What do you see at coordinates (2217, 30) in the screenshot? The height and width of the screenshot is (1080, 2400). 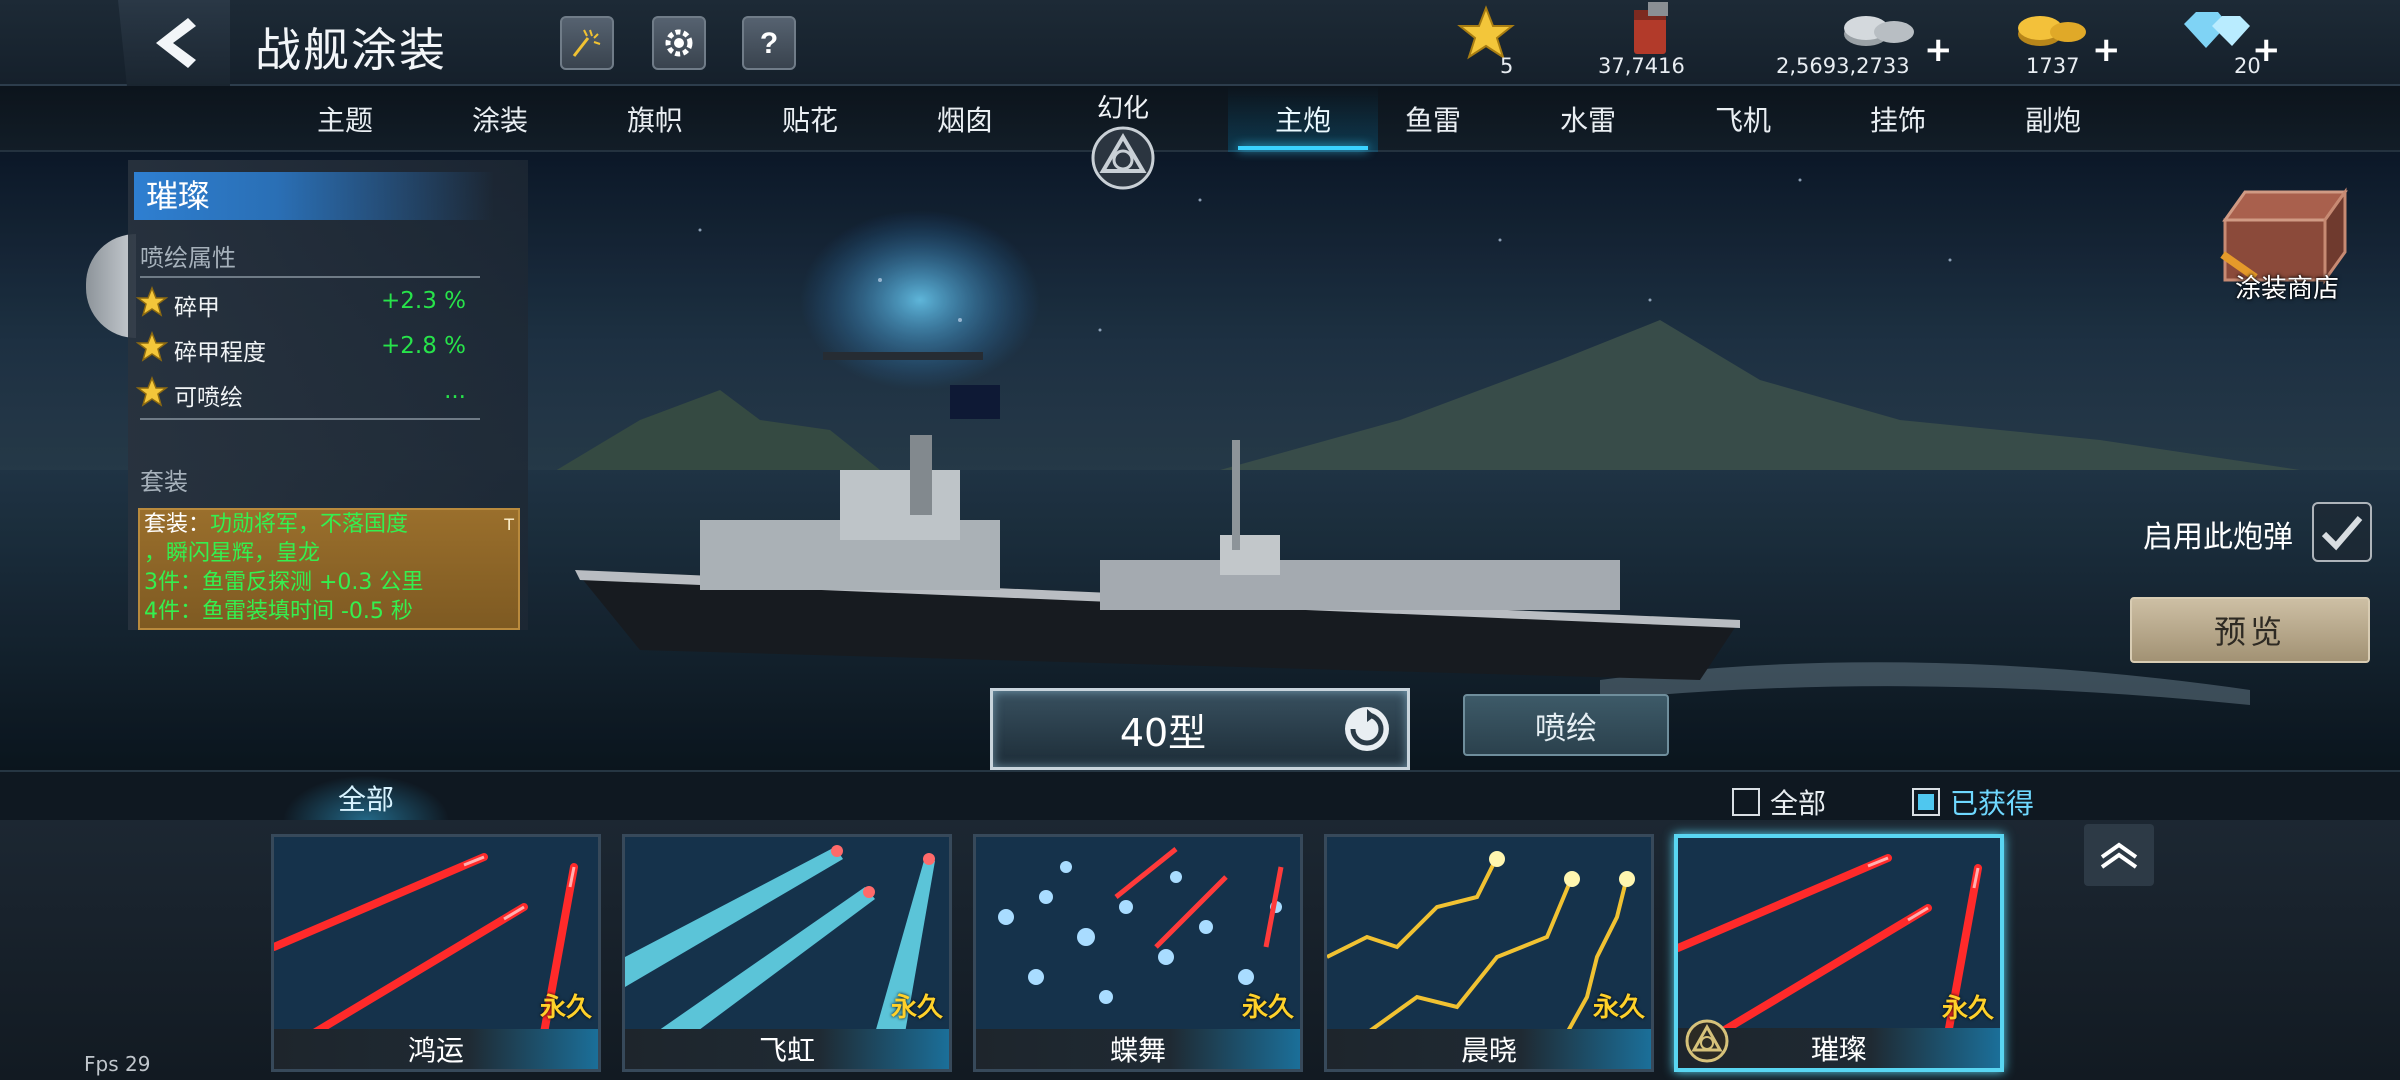 I see `diamond-icon` at bounding box center [2217, 30].